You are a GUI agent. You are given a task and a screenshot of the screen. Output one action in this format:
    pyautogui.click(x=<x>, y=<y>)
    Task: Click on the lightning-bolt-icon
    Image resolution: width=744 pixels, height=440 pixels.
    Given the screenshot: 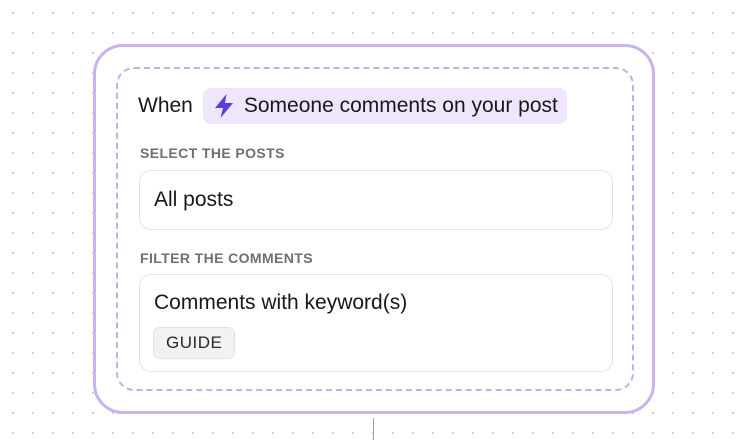 What is the action you would take?
    pyautogui.click(x=224, y=106)
    